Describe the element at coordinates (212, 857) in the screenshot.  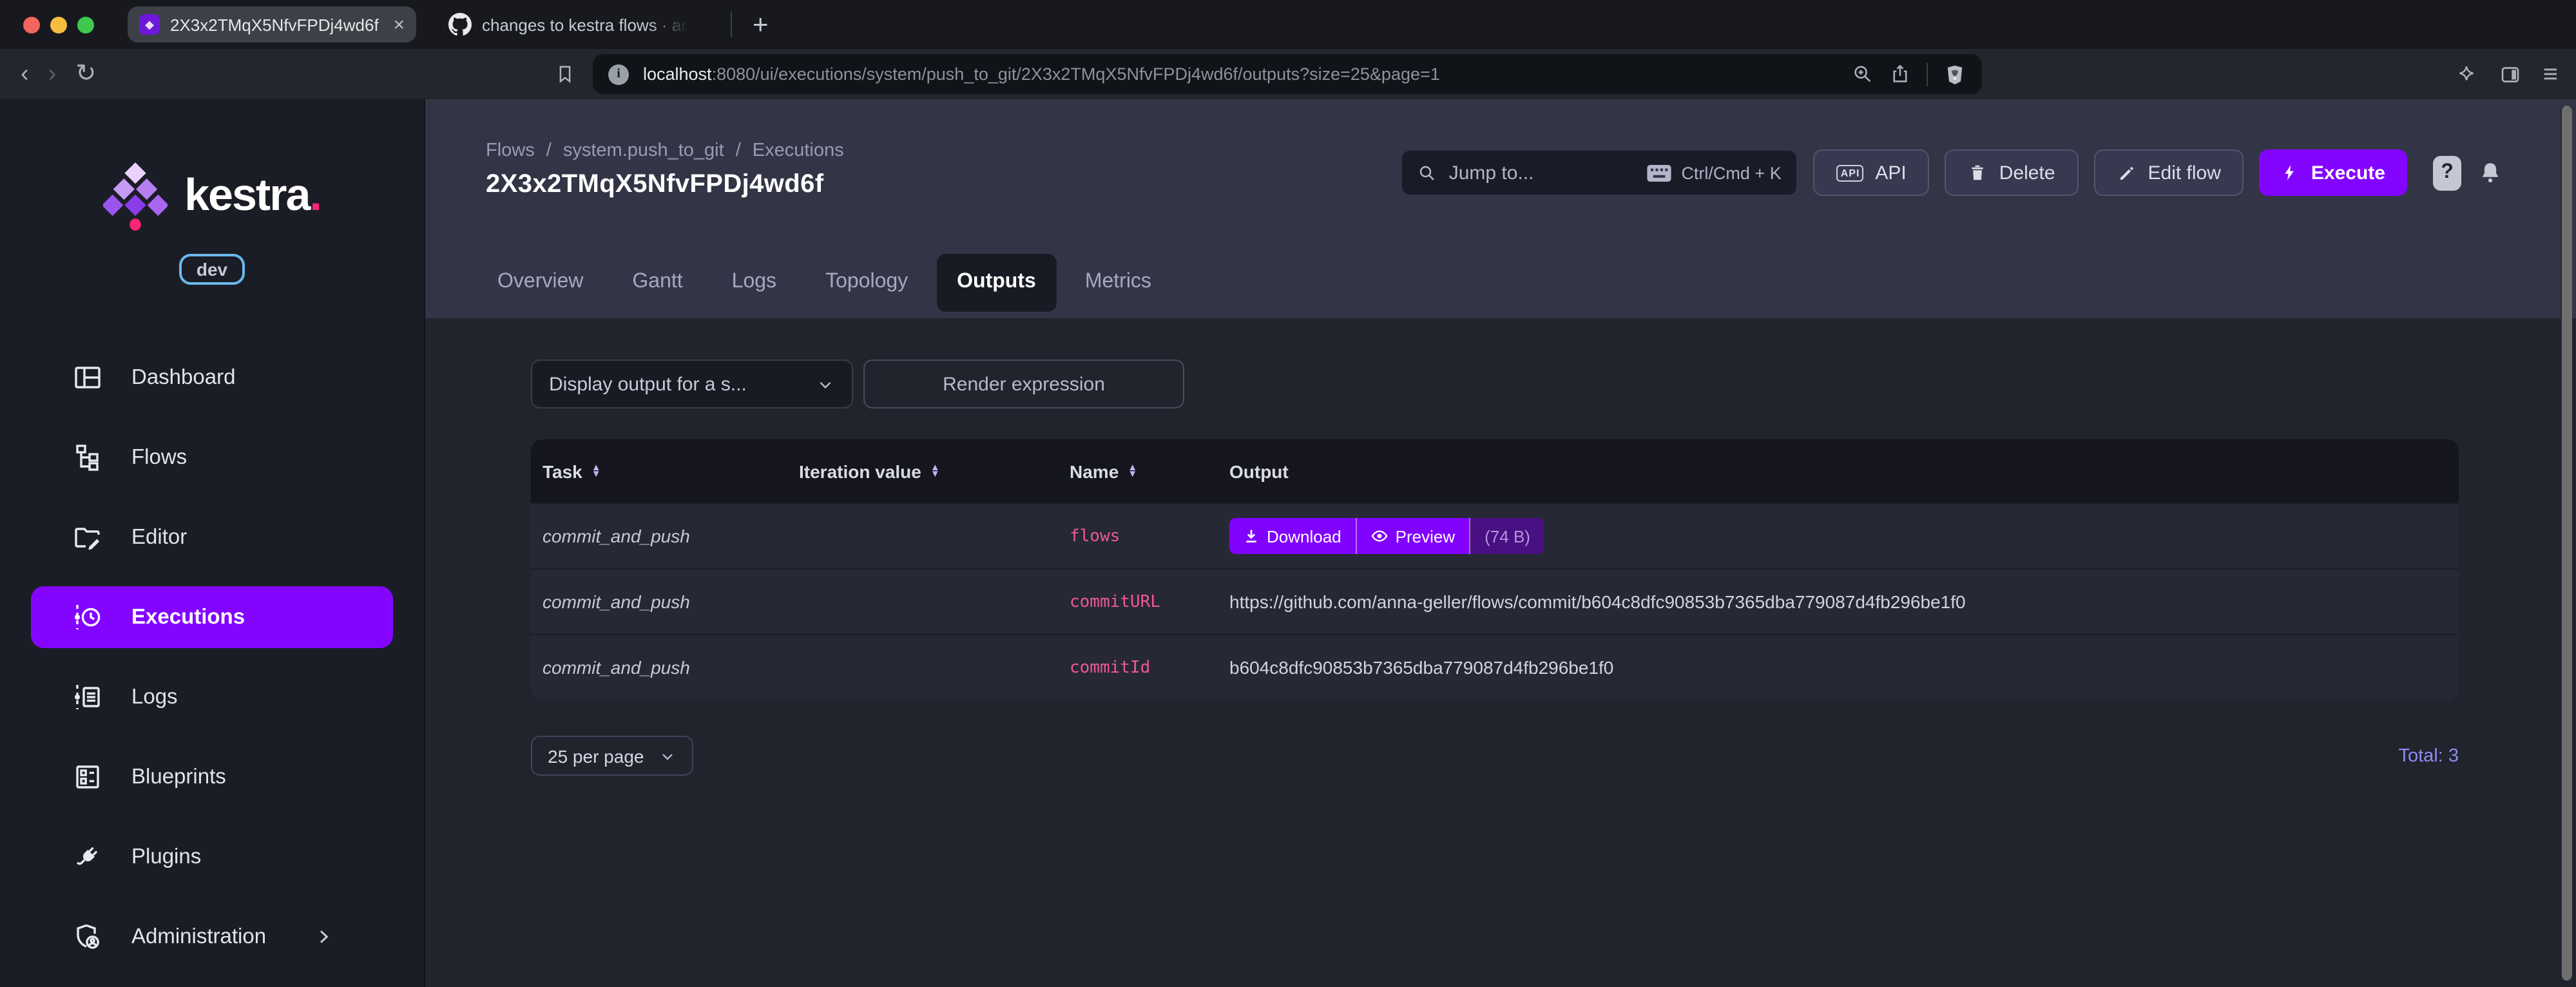
I see `sidebar-item-plugins: Plugins` at that location.